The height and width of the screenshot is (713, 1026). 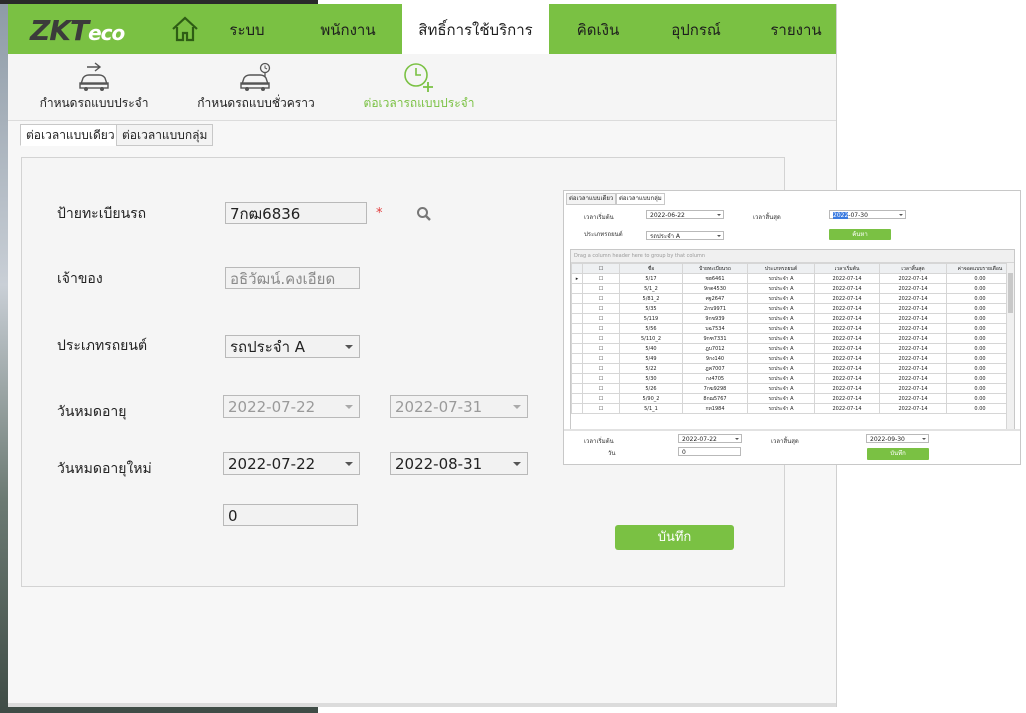 I want to click on preview-bottom-end-label: เวลาสิ้นสุด, so click(x=785, y=441).